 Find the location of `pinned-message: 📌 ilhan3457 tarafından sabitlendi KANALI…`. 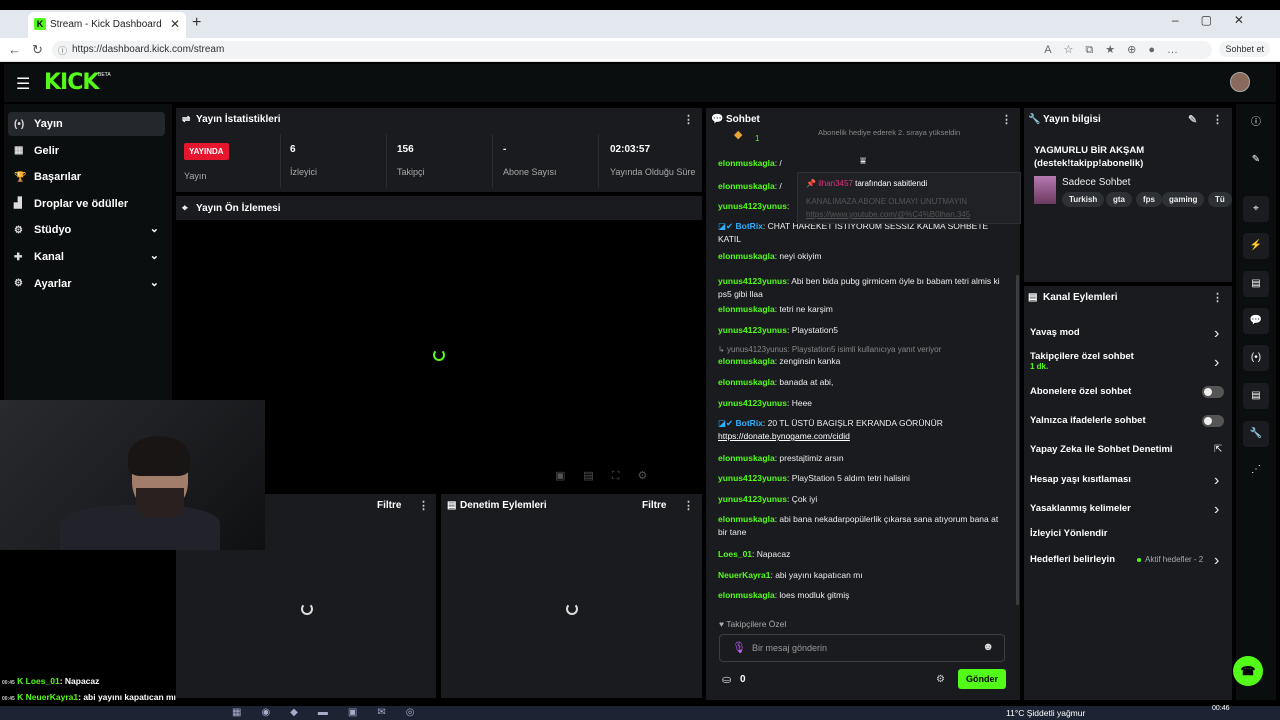

pinned-message: 📌 ilhan3457 tarafından sabitlendi KANALI… is located at coordinates (909, 198).